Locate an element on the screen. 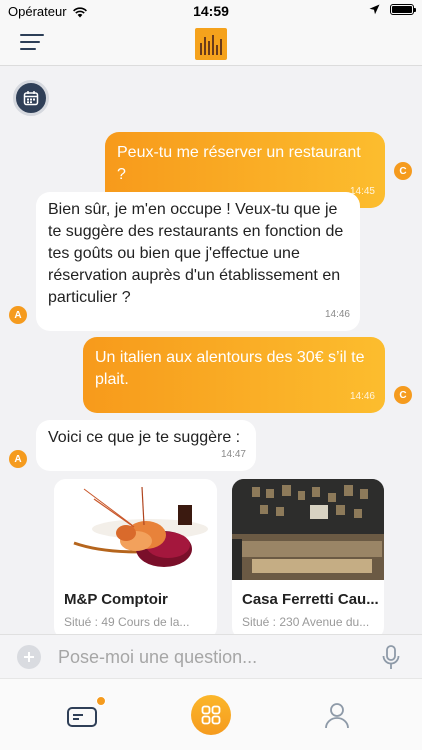  wallet-icon is located at coordinates (83, 716).